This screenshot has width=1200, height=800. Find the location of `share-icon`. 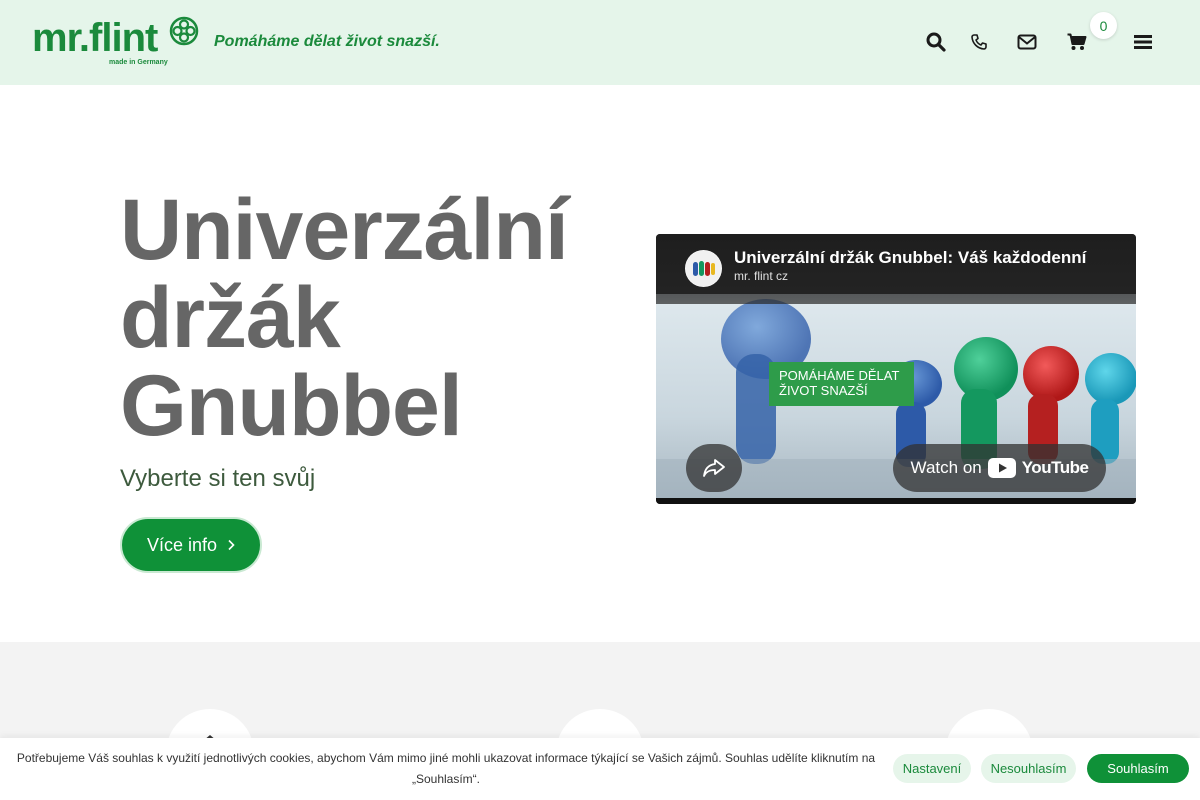

share-icon is located at coordinates (714, 468).